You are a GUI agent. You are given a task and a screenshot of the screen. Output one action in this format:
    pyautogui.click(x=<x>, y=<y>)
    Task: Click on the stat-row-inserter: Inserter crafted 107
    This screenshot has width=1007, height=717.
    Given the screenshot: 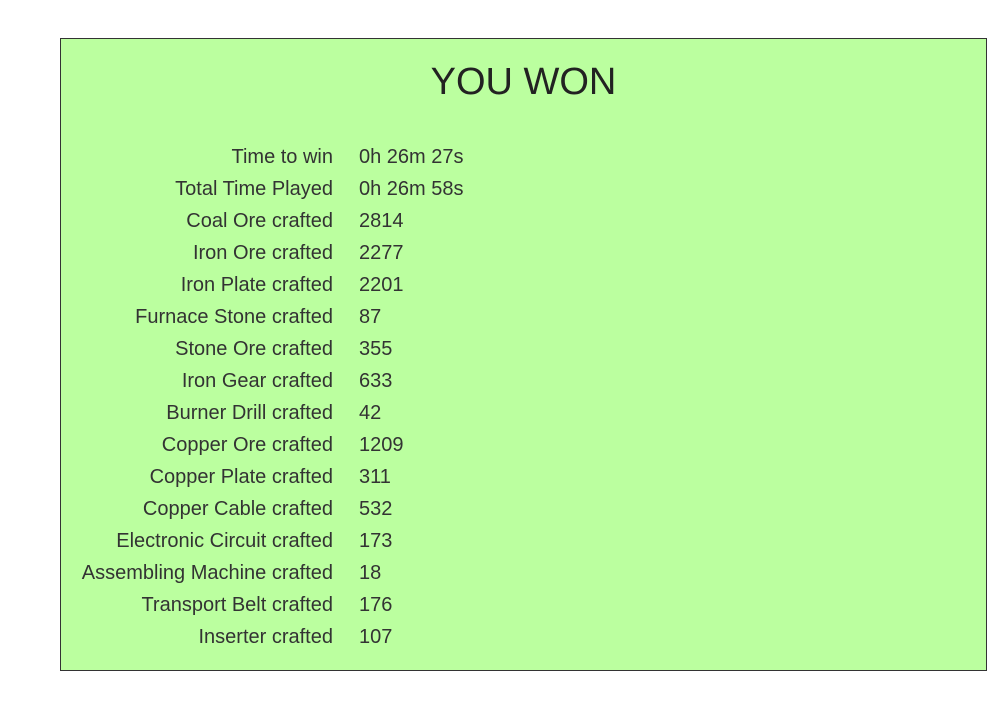 What is the action you would take?
    pyautogui.click(x=262, y=637)
    